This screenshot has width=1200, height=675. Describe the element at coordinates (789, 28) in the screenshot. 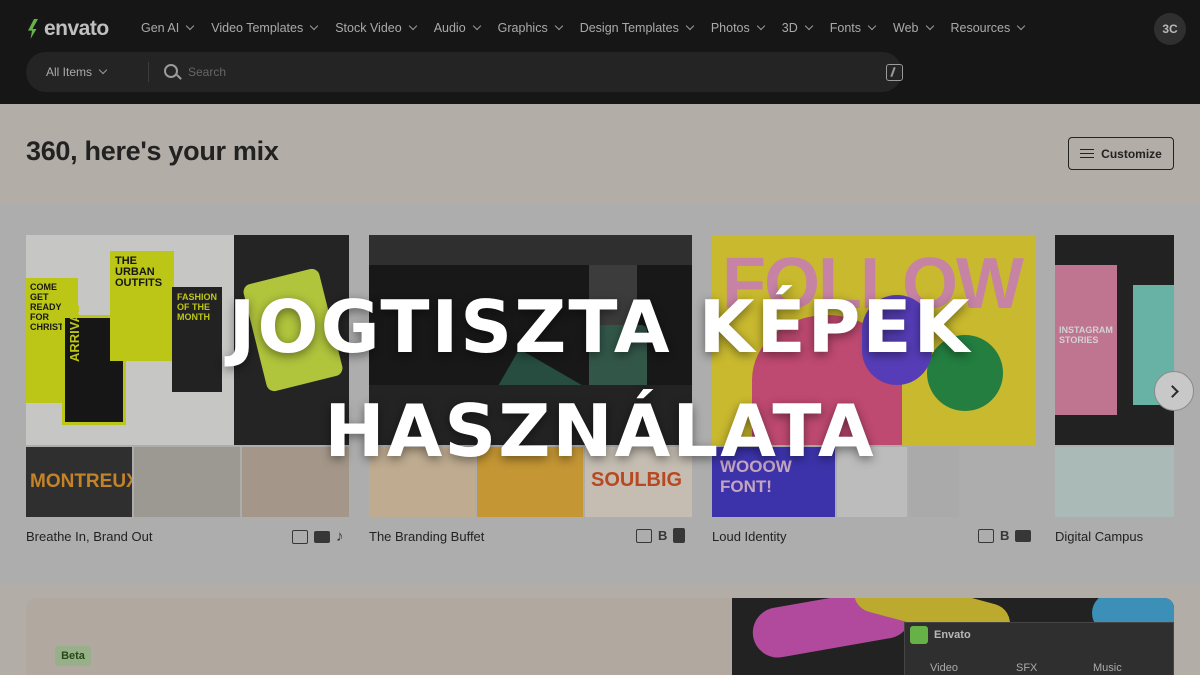

I see `nav-label: 3D` at that location.